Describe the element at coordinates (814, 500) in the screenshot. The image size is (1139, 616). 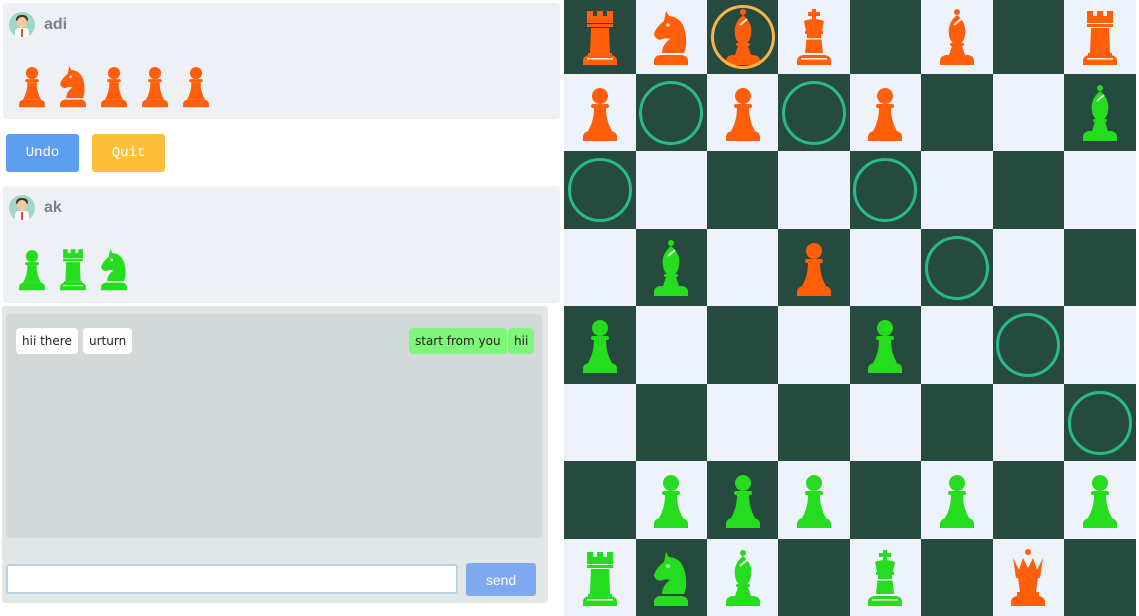
I see `board-square-d2` at that location.